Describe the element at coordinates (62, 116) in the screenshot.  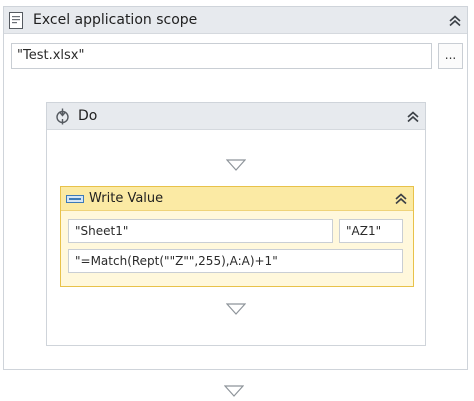
I see `sequence-icon` at that location.